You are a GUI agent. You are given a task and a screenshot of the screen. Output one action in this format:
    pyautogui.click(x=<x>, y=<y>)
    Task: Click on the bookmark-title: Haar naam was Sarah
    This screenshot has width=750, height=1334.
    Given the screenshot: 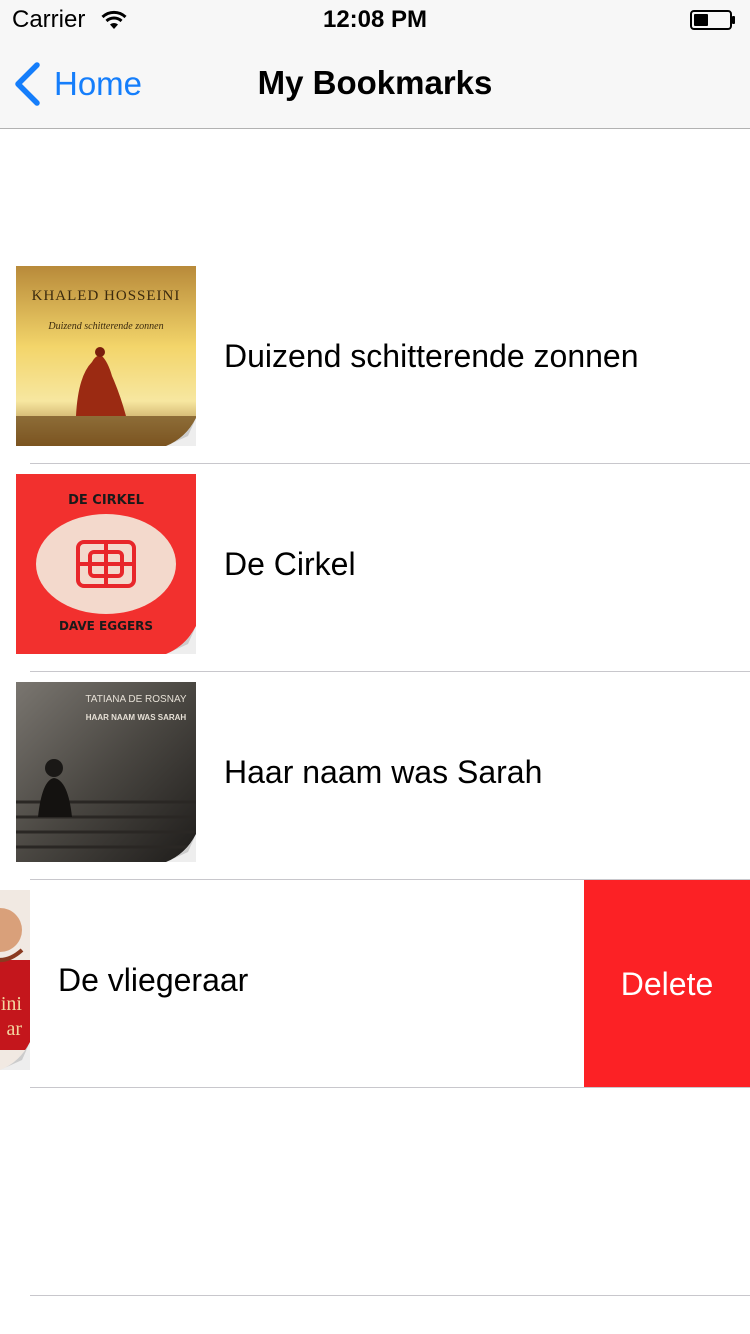 What is the action you would take?
    pyautogui.click(x=383, y=772)
    